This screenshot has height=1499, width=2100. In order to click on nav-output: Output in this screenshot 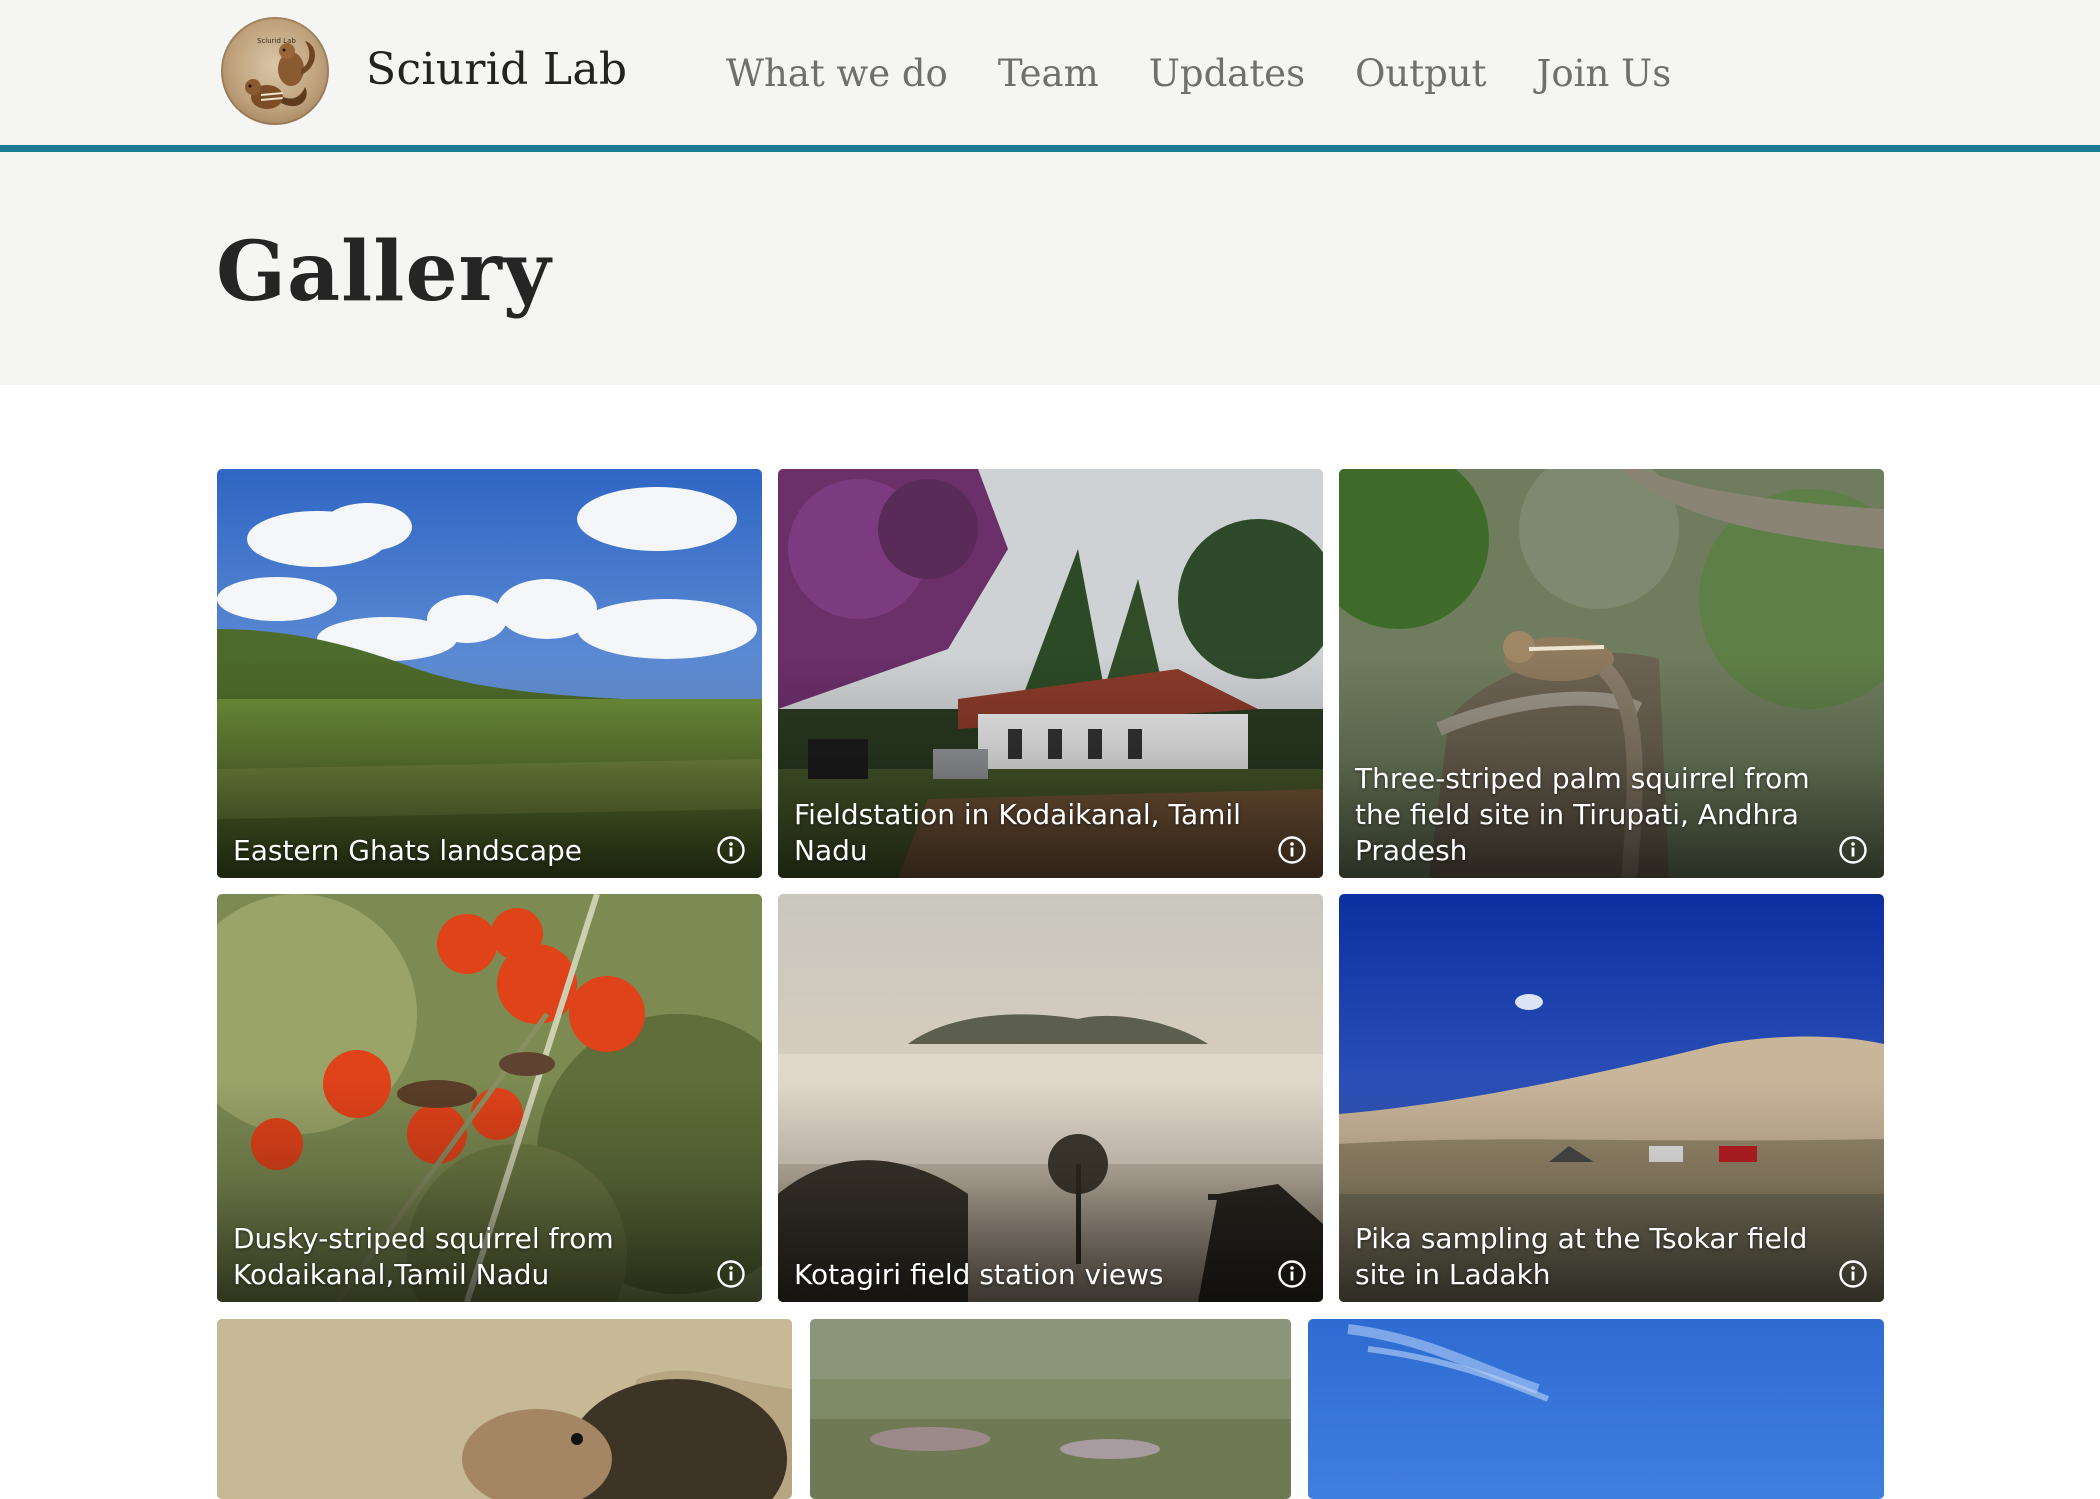, I will do `click(1420, 73)`.